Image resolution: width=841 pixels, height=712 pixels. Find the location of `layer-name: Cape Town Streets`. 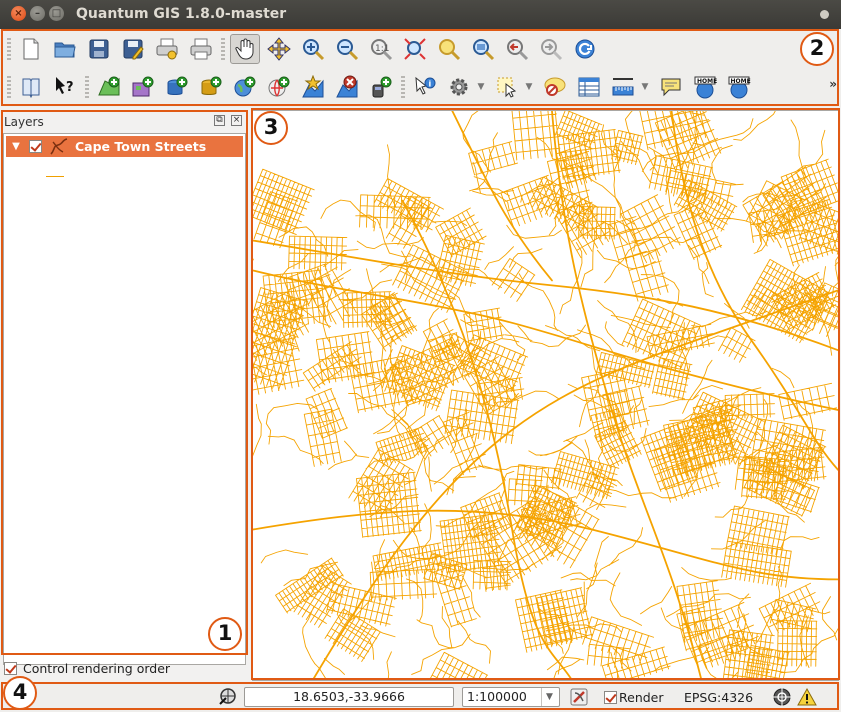

layer-name: Cape Town Streets is located at coordinates (141, 146).